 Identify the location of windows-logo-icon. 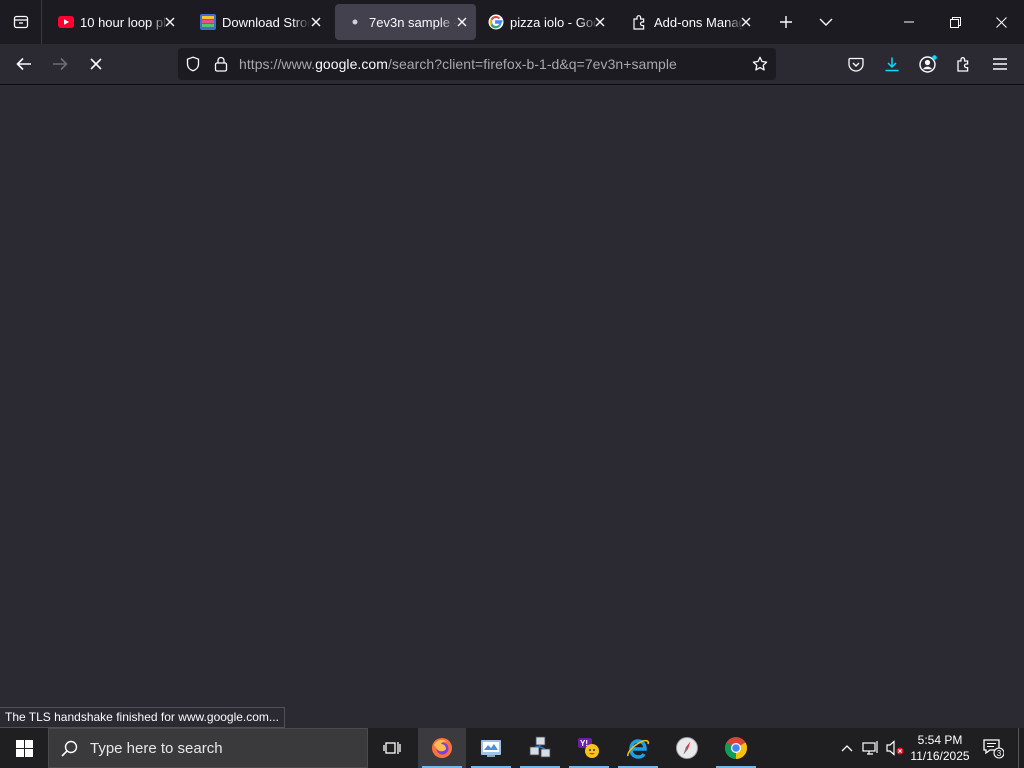
(24, 748).